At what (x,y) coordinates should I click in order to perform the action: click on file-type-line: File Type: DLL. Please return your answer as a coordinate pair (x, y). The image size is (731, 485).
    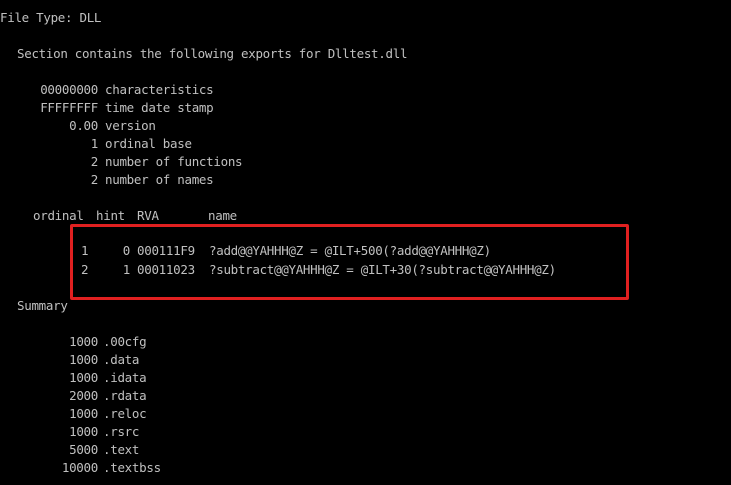
    Looking at the image, I should click on (51, 17).